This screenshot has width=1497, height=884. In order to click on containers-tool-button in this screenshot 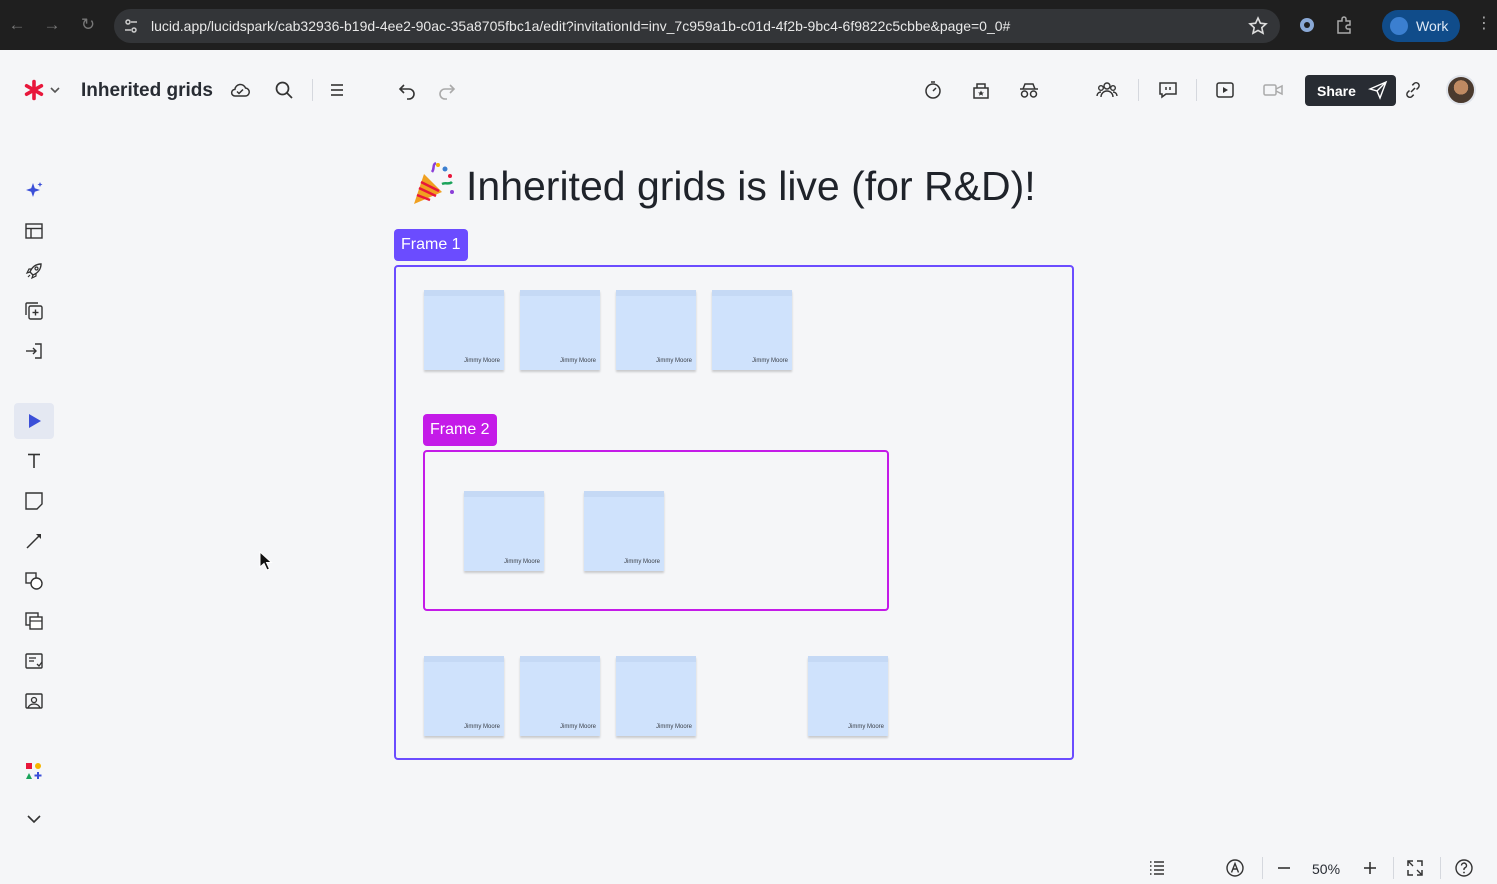, I will do `click(34, 621)`.